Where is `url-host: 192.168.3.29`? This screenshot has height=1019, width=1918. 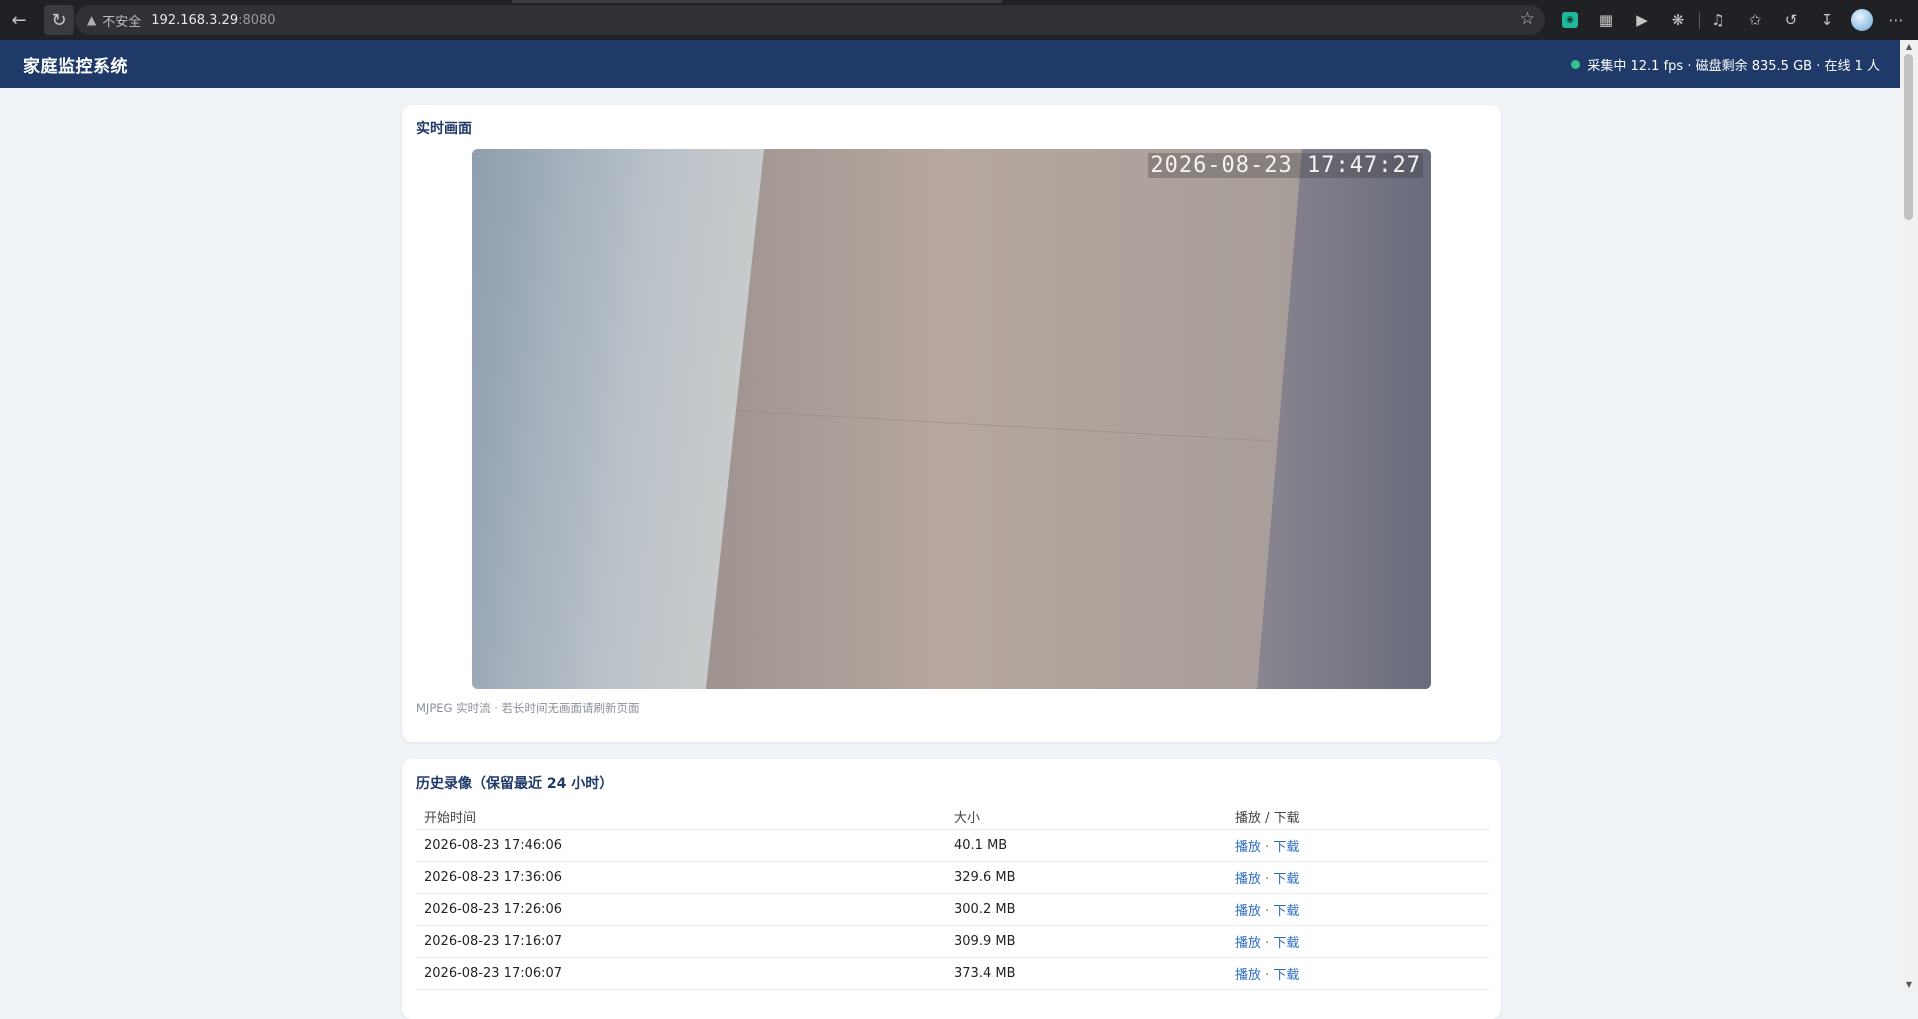
url-host: 192.168.3.29 is located at coordinates (195, 20).